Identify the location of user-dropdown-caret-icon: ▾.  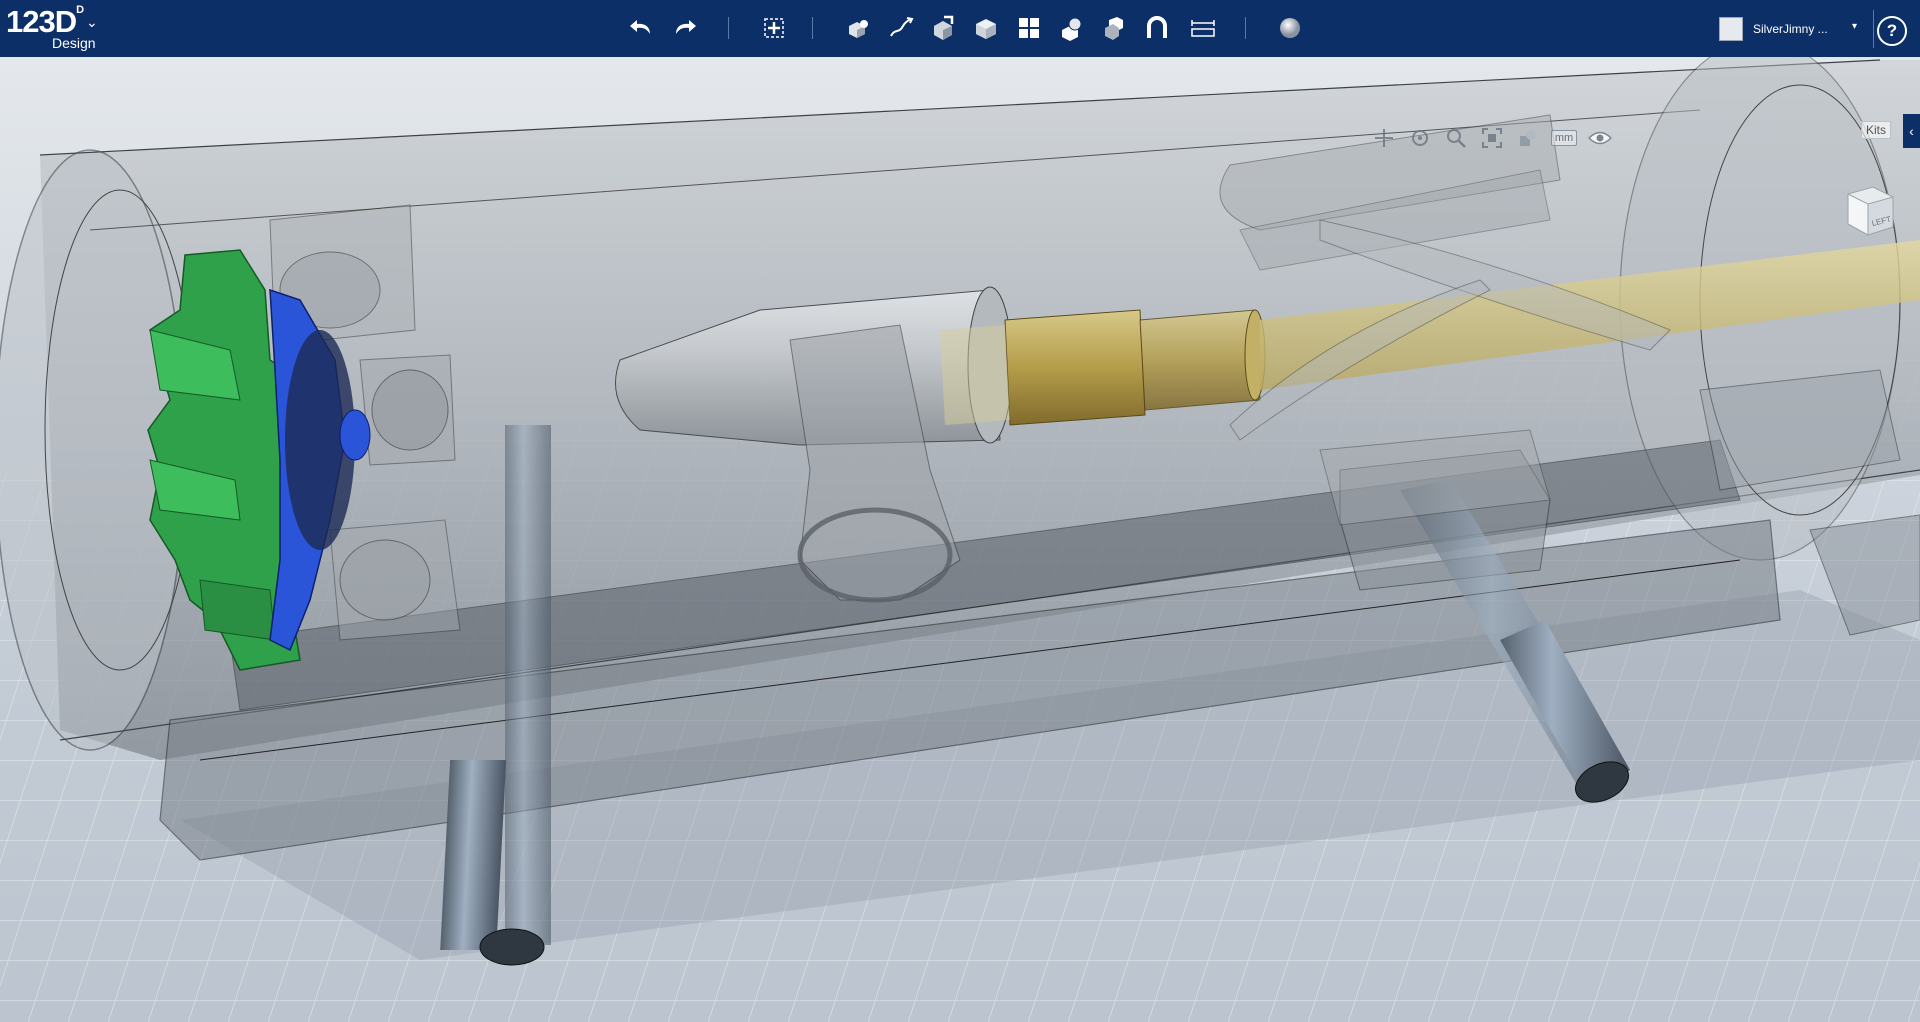
(1854, 26).